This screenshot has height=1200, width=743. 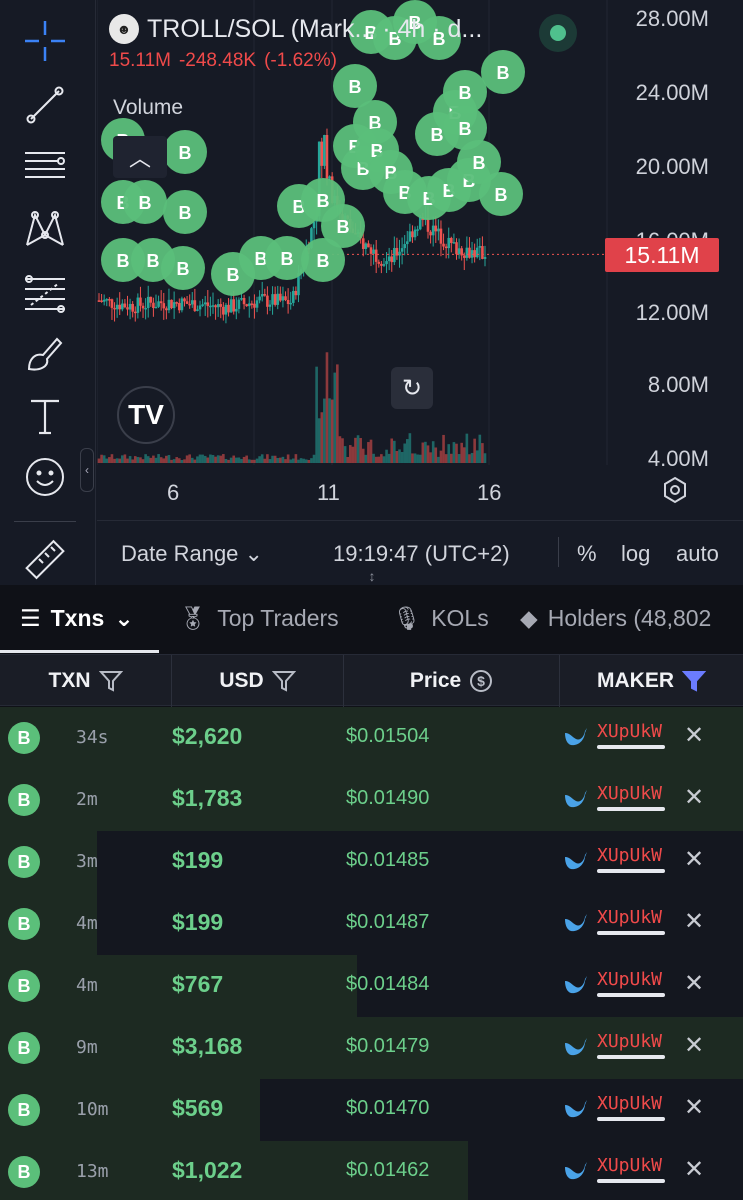 I want to click on table-row: B 4m $199 $0.01487 XUpUkW ✕, so click(x=371, y=924).